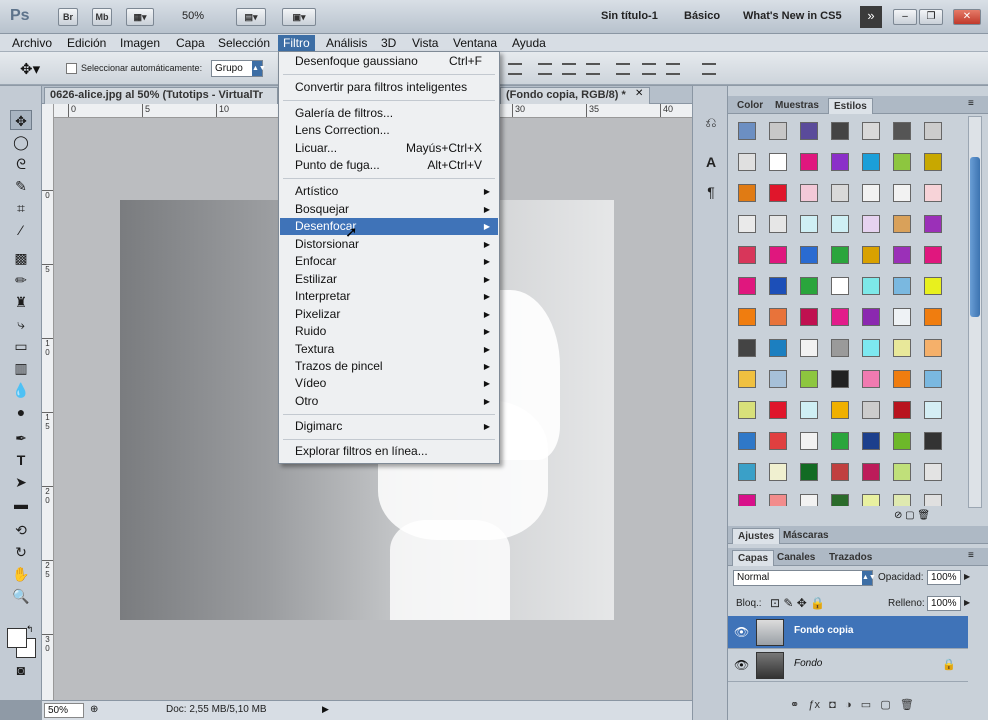  I want to click on menu-ventana: Ventana, so click(475, 43).